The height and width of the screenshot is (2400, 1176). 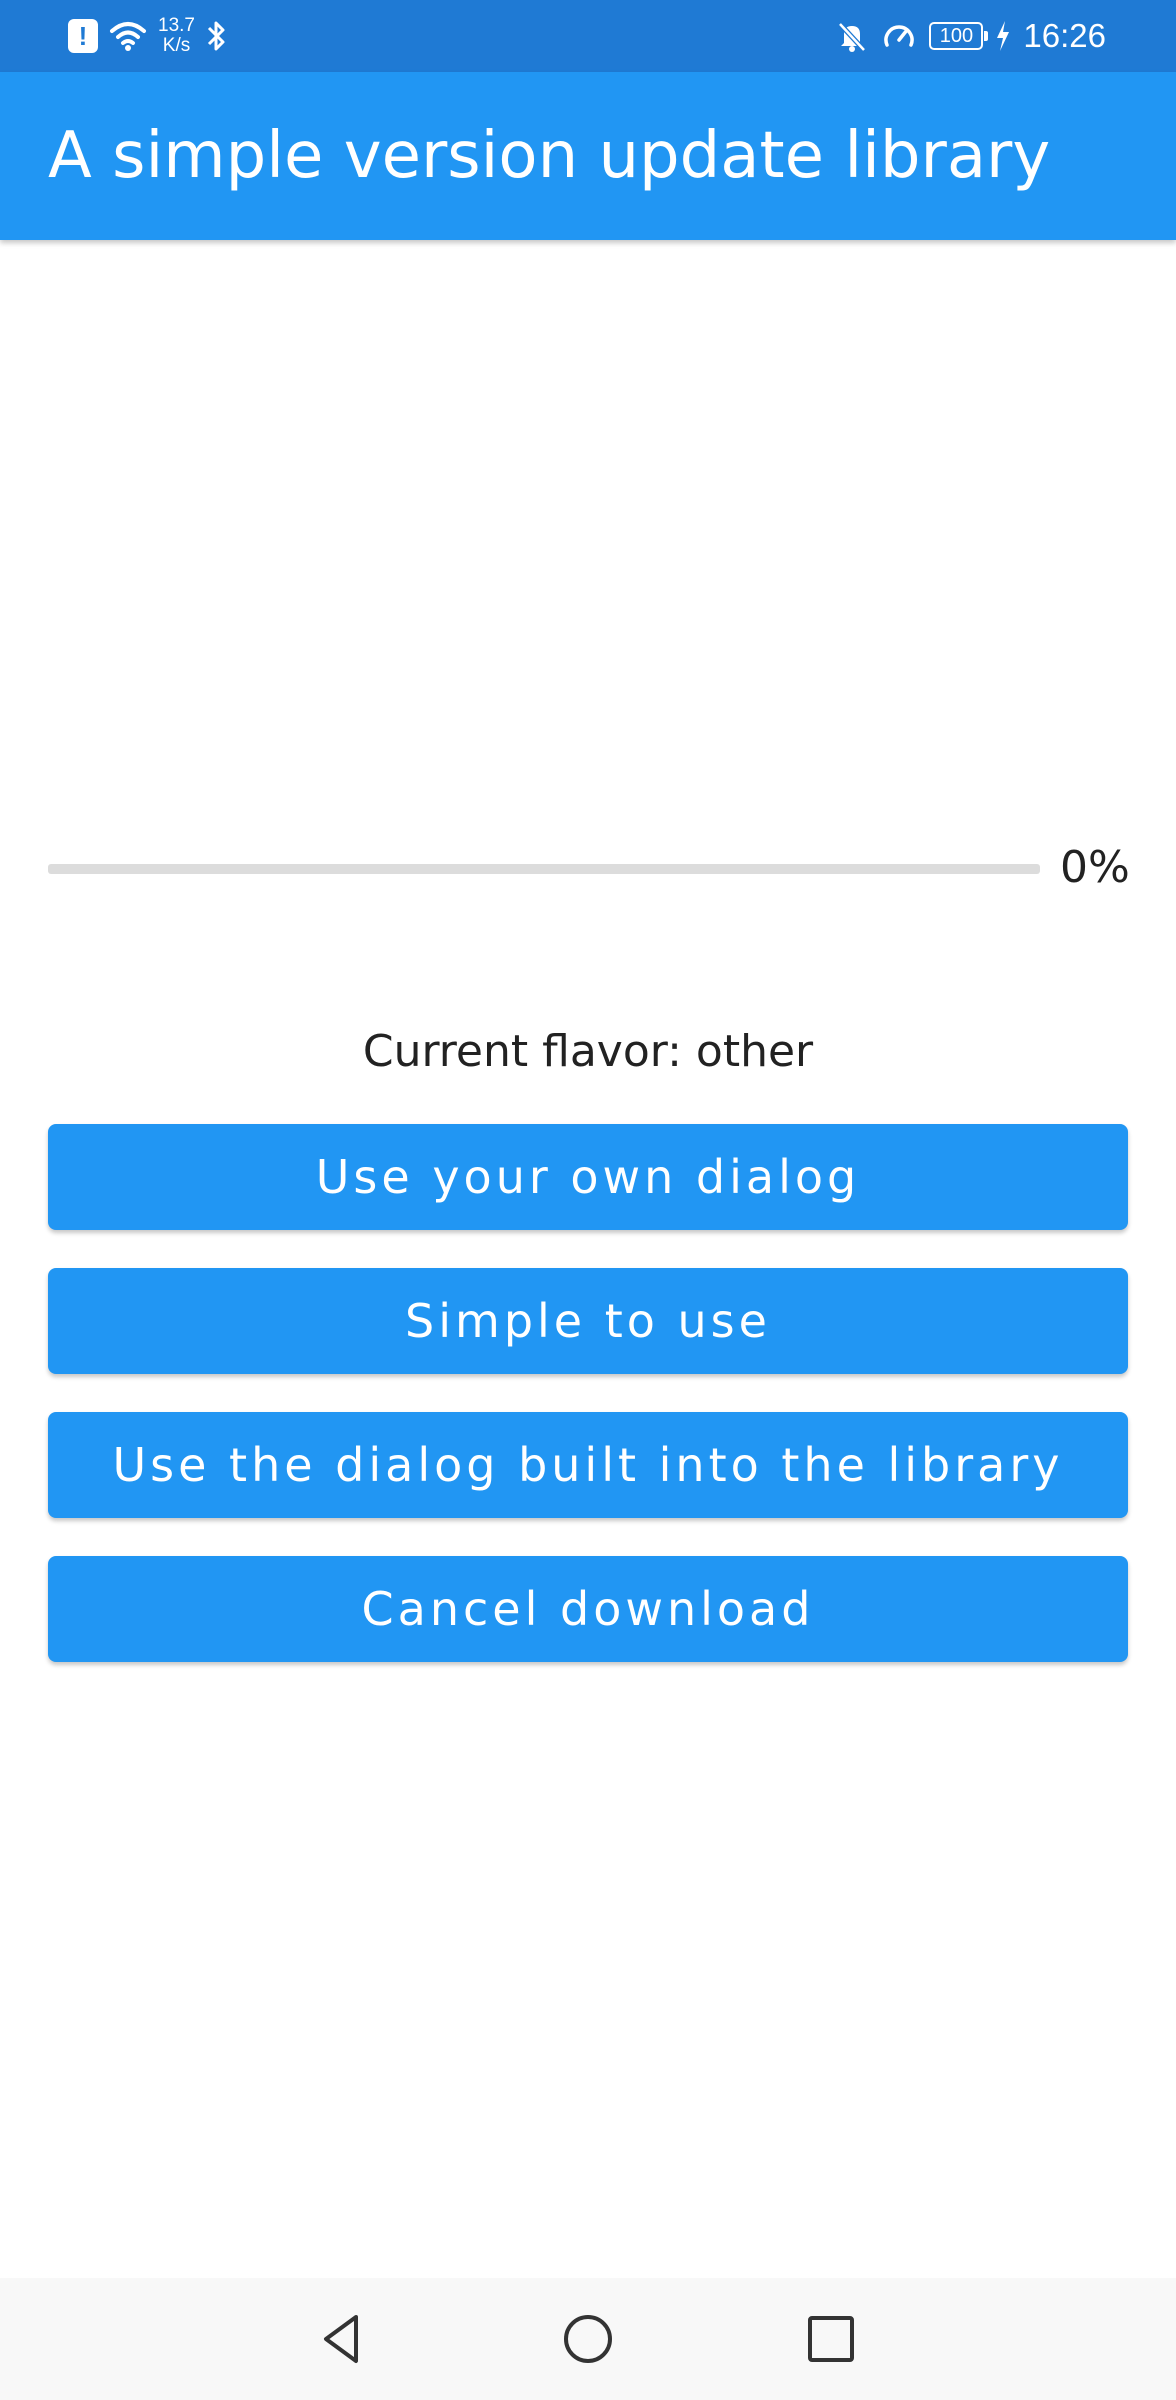 What do you see at coordinates (342, 2339) in the screenshot?
I see `back-icon` at bounding box center [342, 2339].